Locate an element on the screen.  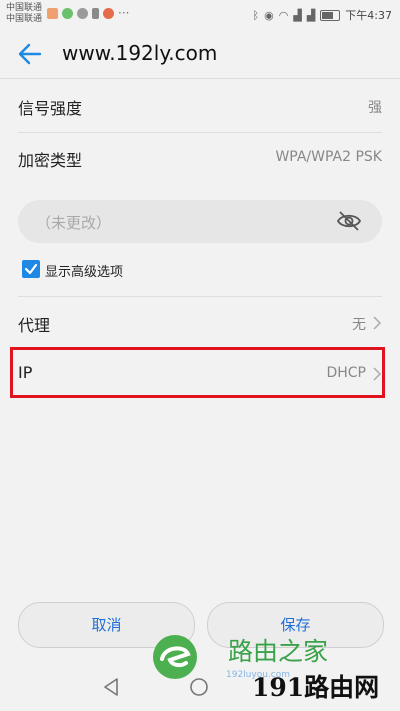
eye-comfort-icon: ◉ is located at coordinates (269, 15).